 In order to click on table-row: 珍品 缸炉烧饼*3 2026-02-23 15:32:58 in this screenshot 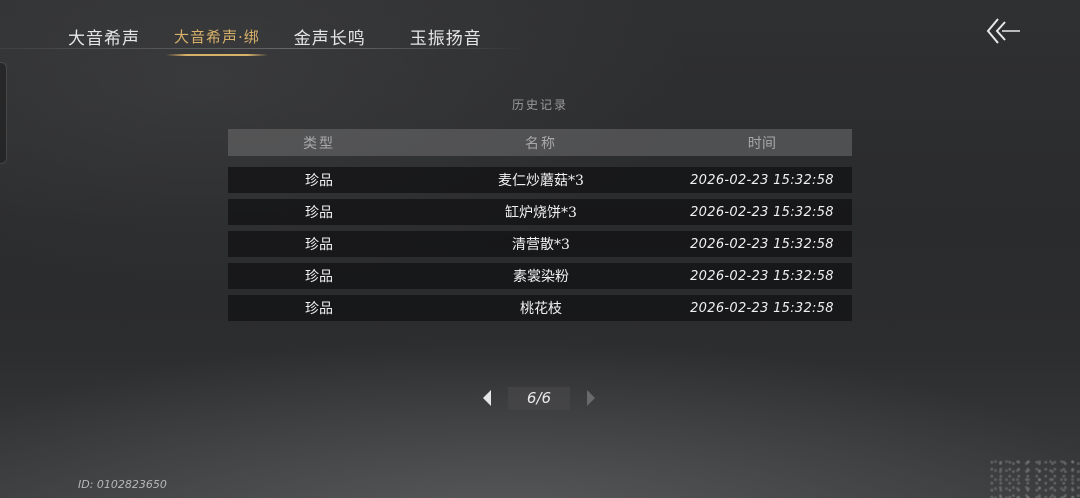, I will do `click(540, 212)`.